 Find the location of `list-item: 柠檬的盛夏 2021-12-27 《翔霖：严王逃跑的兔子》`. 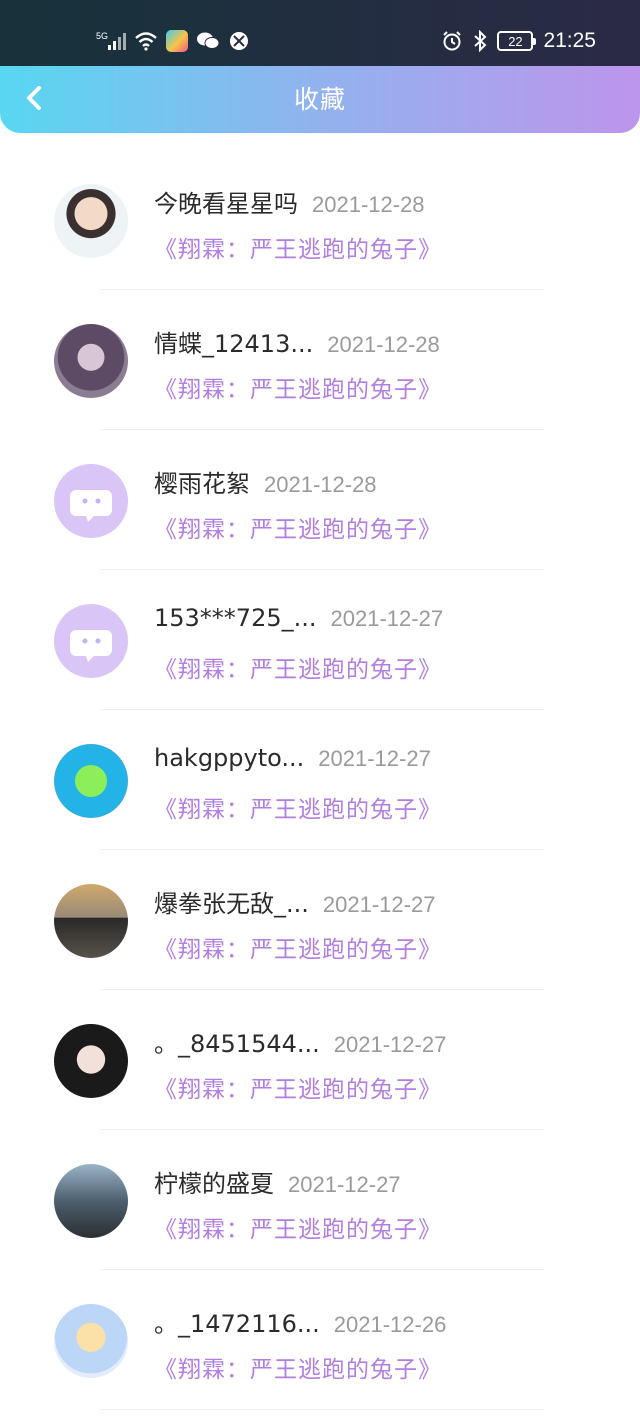

list-item: 柠檬的盛夏 2021-12-27 《翔霖：严王逃跑的兔子》 is located at coordinates (320, 1200).